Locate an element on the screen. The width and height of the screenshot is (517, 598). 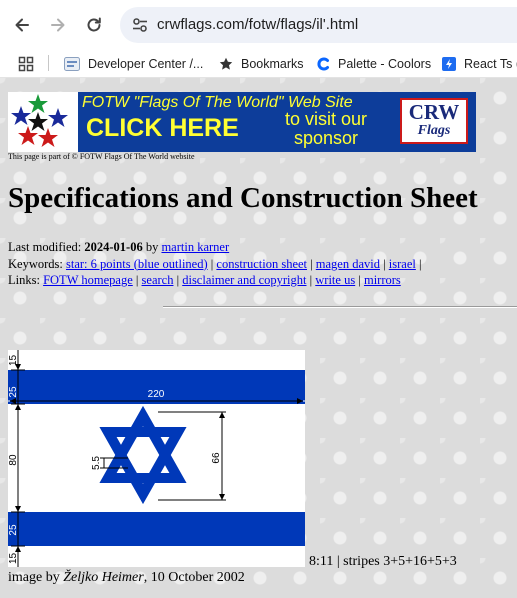
site-info-button is located at coordinates (140, 25).